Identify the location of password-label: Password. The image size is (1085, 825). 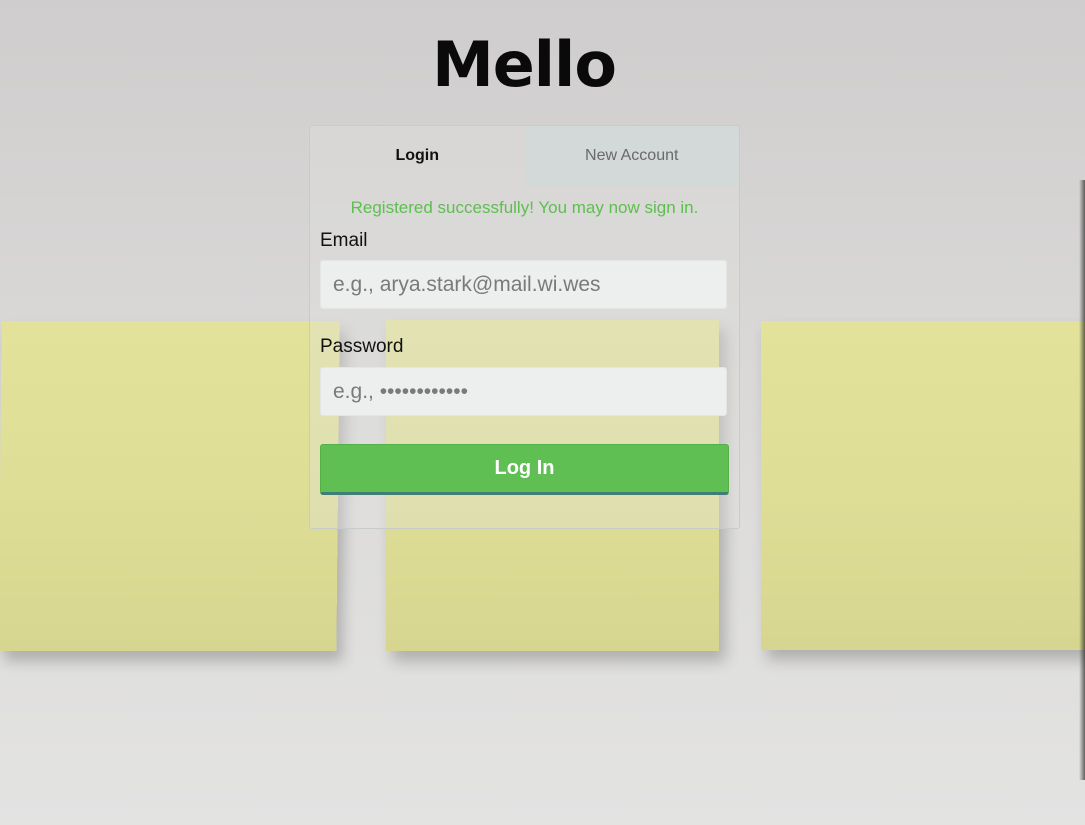
(362, 346).